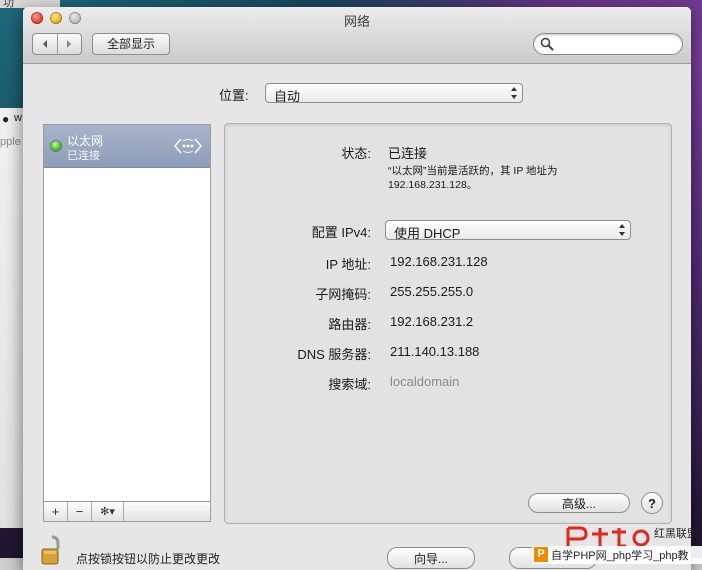 The width and height of the screenshot is (702, 570). What do you see at coordinates (432, 321) in the screenshot?
I see `router-value: 192.168.231.2` at bounding box center [432, 321].